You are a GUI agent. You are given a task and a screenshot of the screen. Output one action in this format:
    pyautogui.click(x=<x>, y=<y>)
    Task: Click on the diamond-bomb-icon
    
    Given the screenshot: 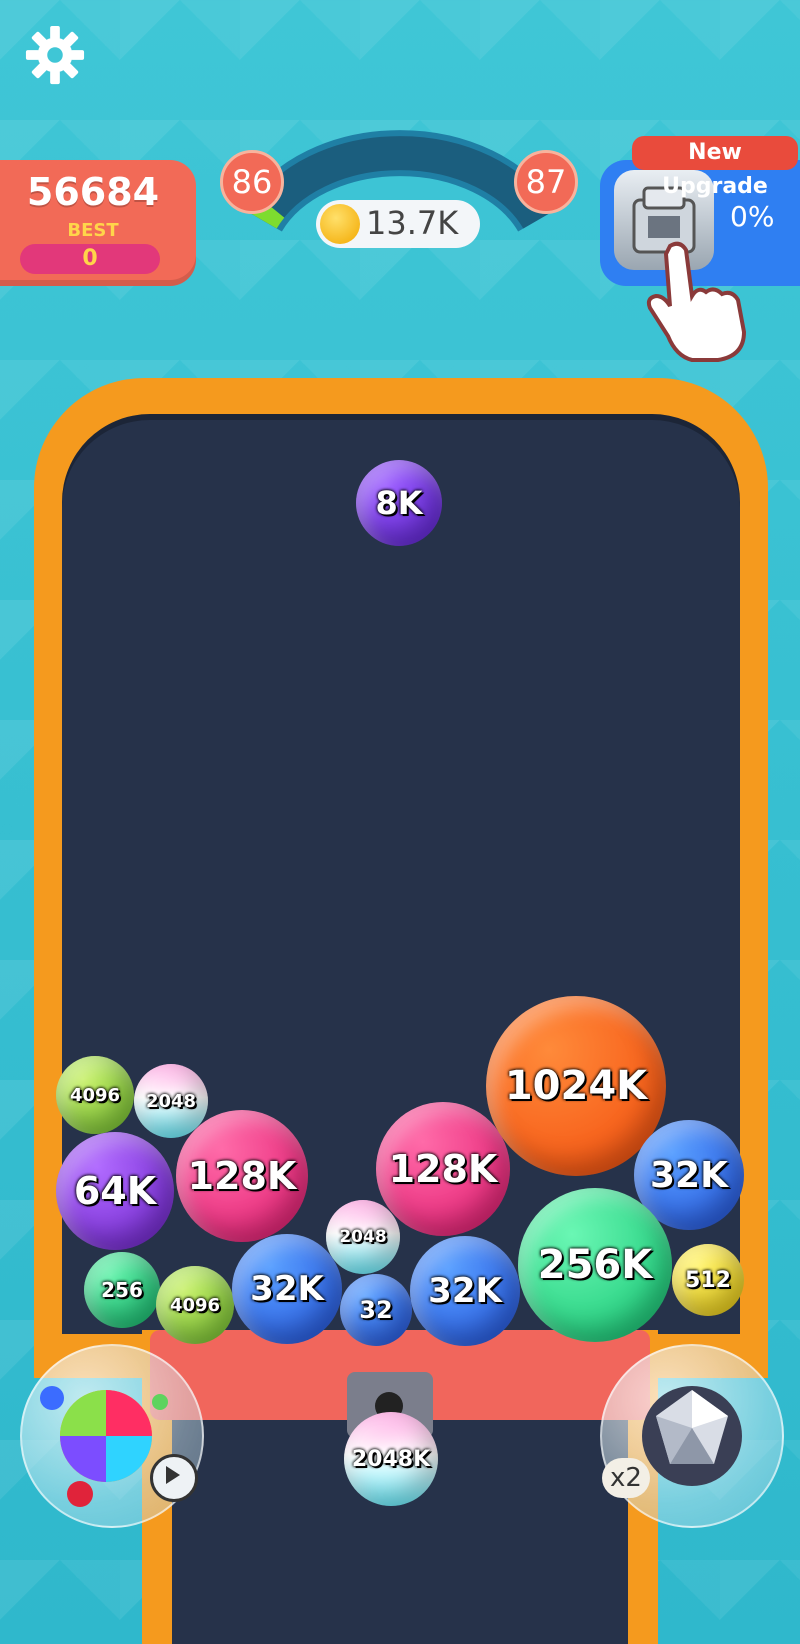 What is the action you would take?
    pyautogui.click(x=692, y=1436)
    